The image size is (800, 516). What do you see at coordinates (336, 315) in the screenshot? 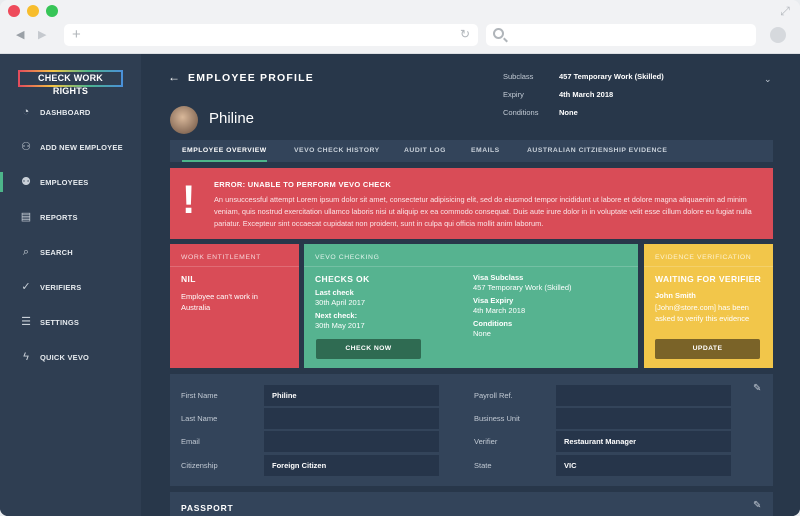
I see `next-check-label: Next check:` at bounding box center [336, 315].